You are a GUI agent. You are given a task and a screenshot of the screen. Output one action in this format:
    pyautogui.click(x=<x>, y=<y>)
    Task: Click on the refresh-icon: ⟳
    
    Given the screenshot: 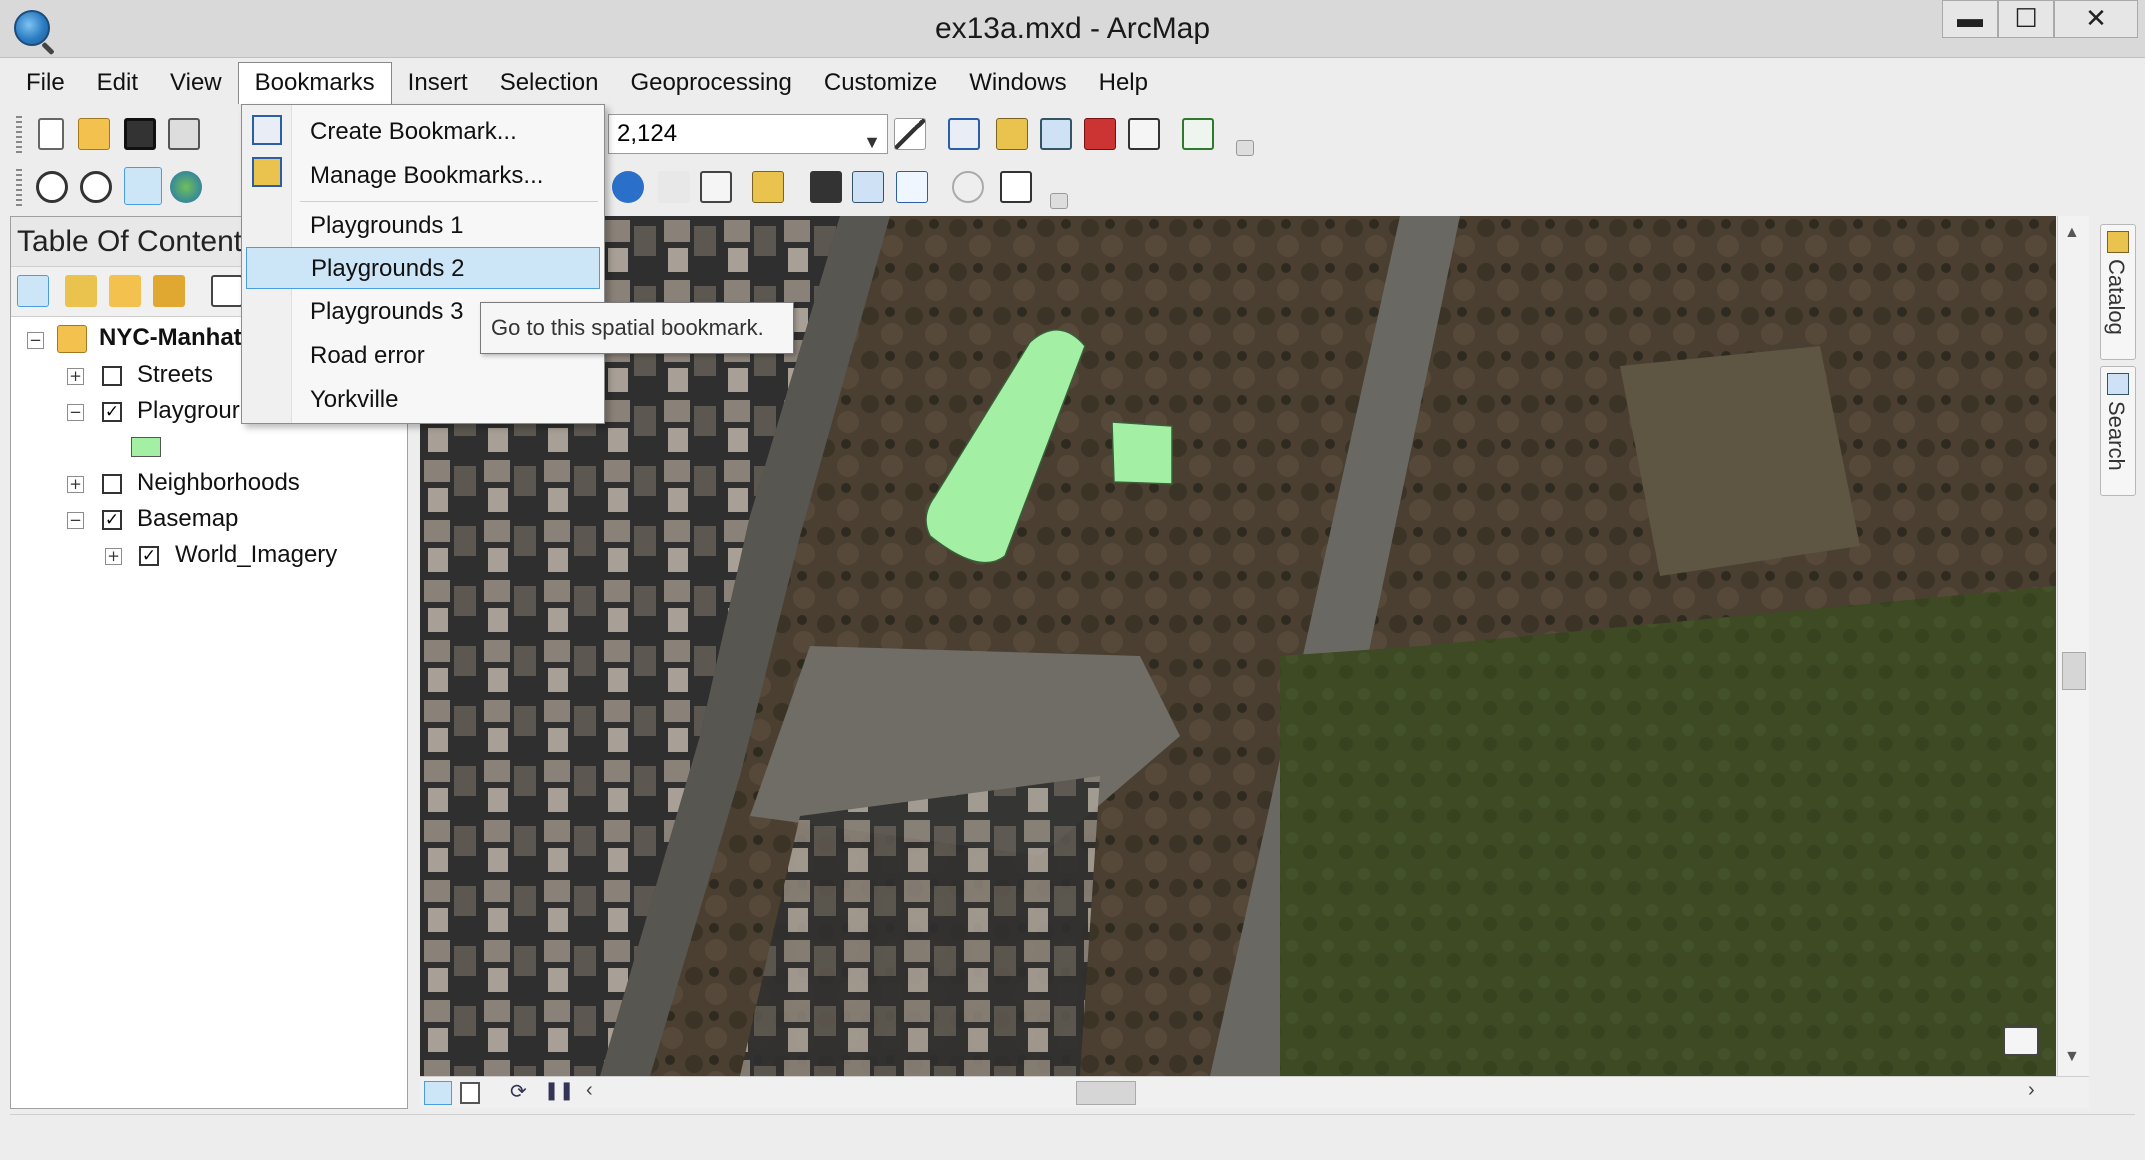 What is the action you would take?
    pyautogui.click(x=518, y=1091)
    